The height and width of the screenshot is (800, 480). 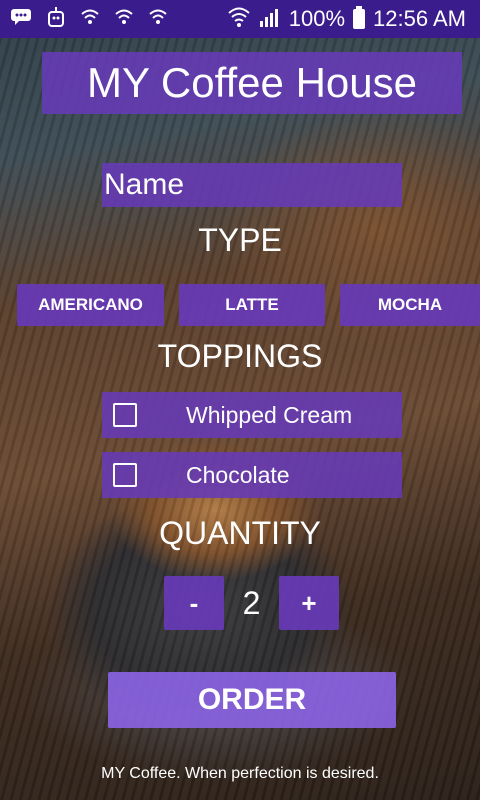 I want to click on robot-icon, so click(x=56, y=19).